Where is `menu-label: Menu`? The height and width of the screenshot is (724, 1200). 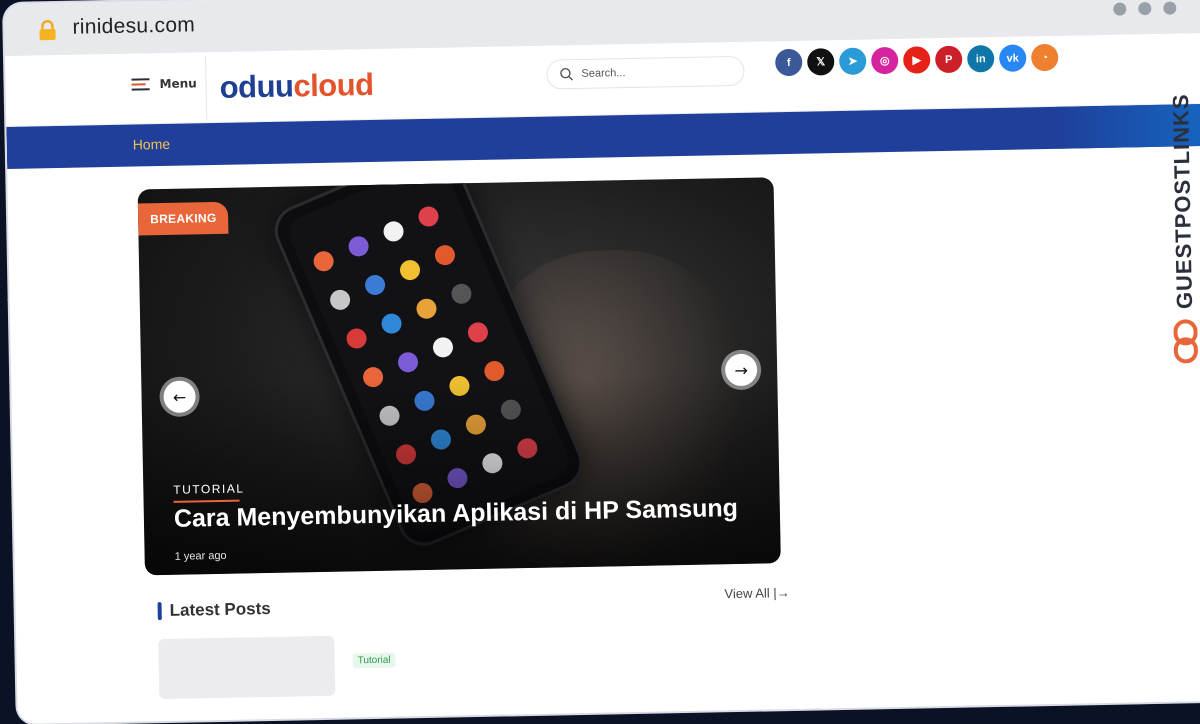
menu-label: Menu is located at coordinates (178, 84).